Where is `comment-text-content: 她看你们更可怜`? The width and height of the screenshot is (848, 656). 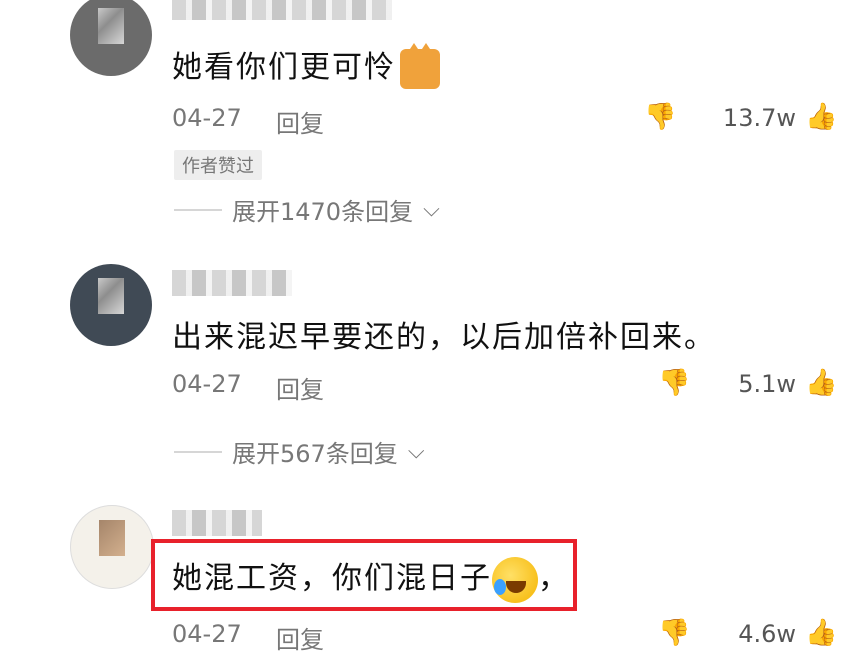 comment-text-content: 她看你们更可怜 is located at coordinates (284, 67).